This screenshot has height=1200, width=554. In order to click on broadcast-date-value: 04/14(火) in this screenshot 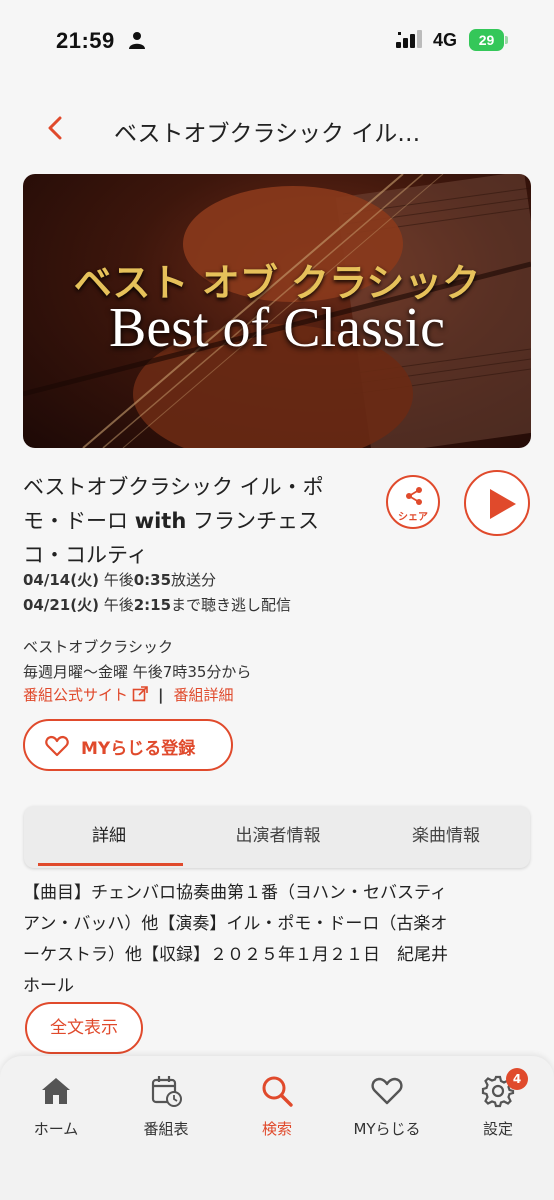, I will do `click(61, 580)`.